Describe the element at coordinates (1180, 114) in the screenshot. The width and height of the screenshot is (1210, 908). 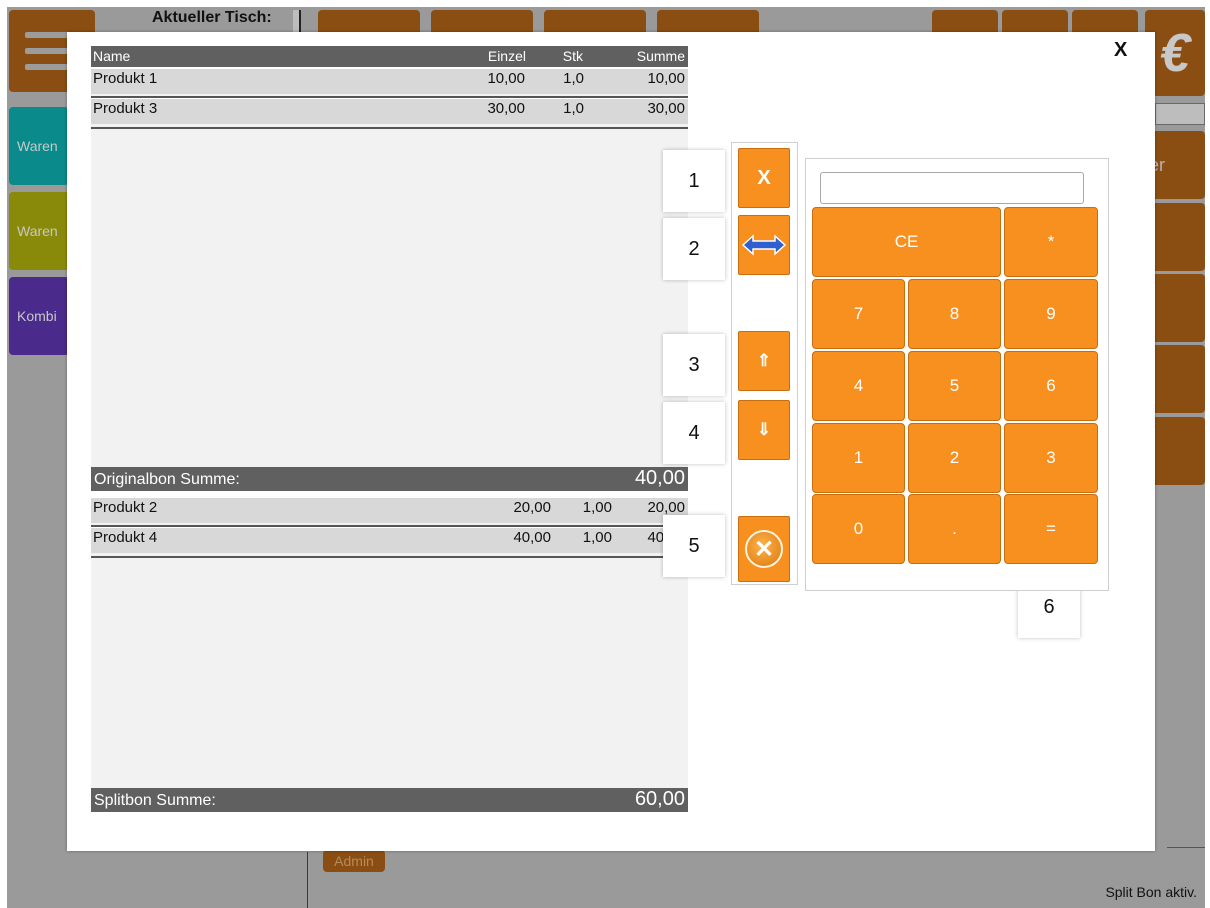
I see `background-input` at that location.